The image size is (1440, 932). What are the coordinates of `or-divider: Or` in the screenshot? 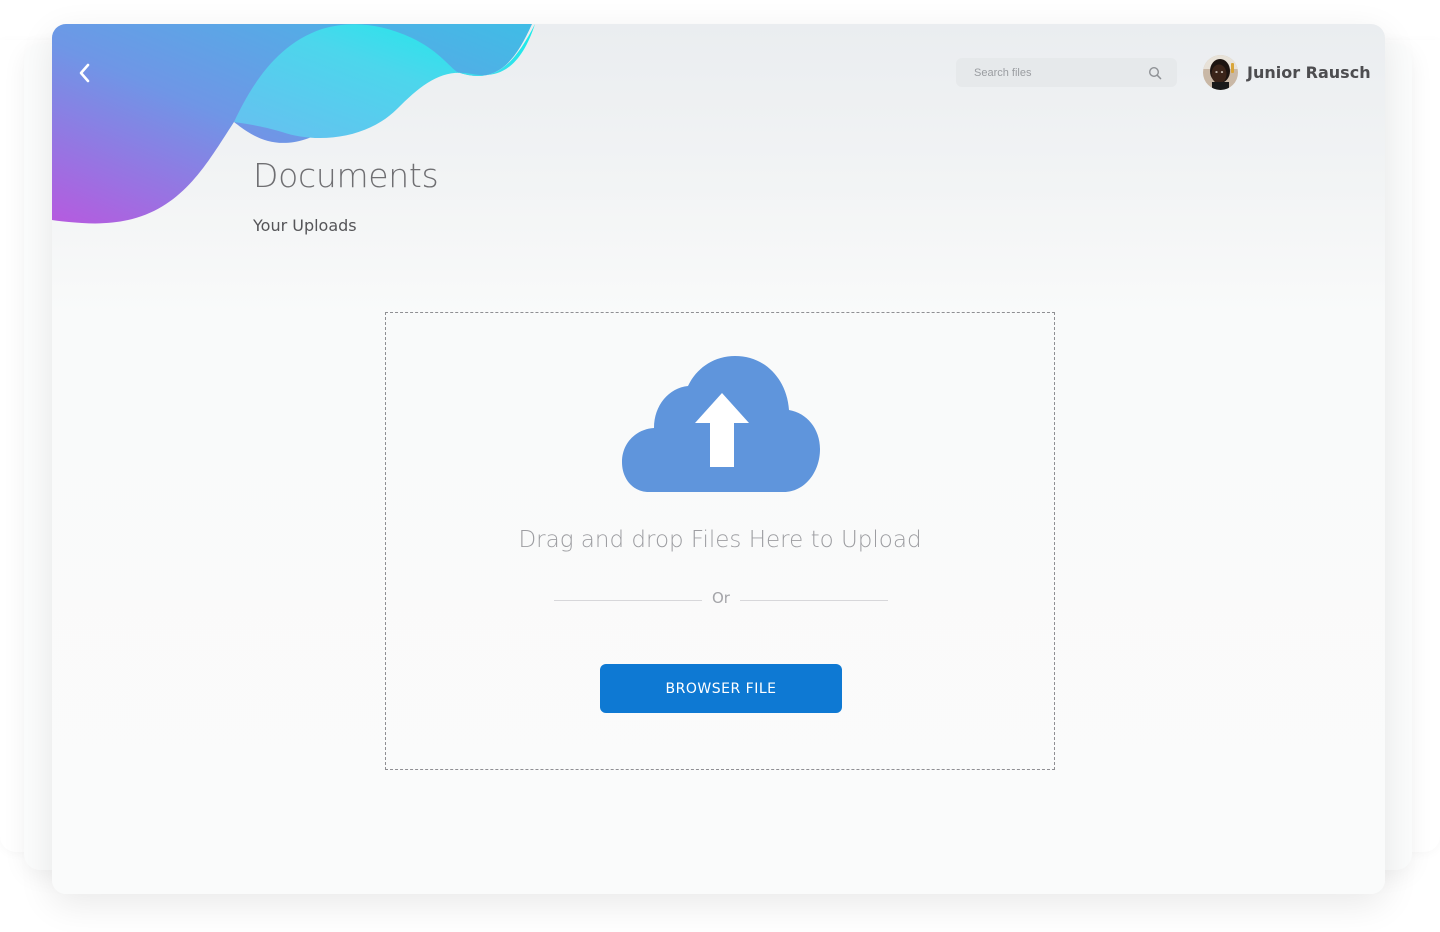 It's located at (721, 599).